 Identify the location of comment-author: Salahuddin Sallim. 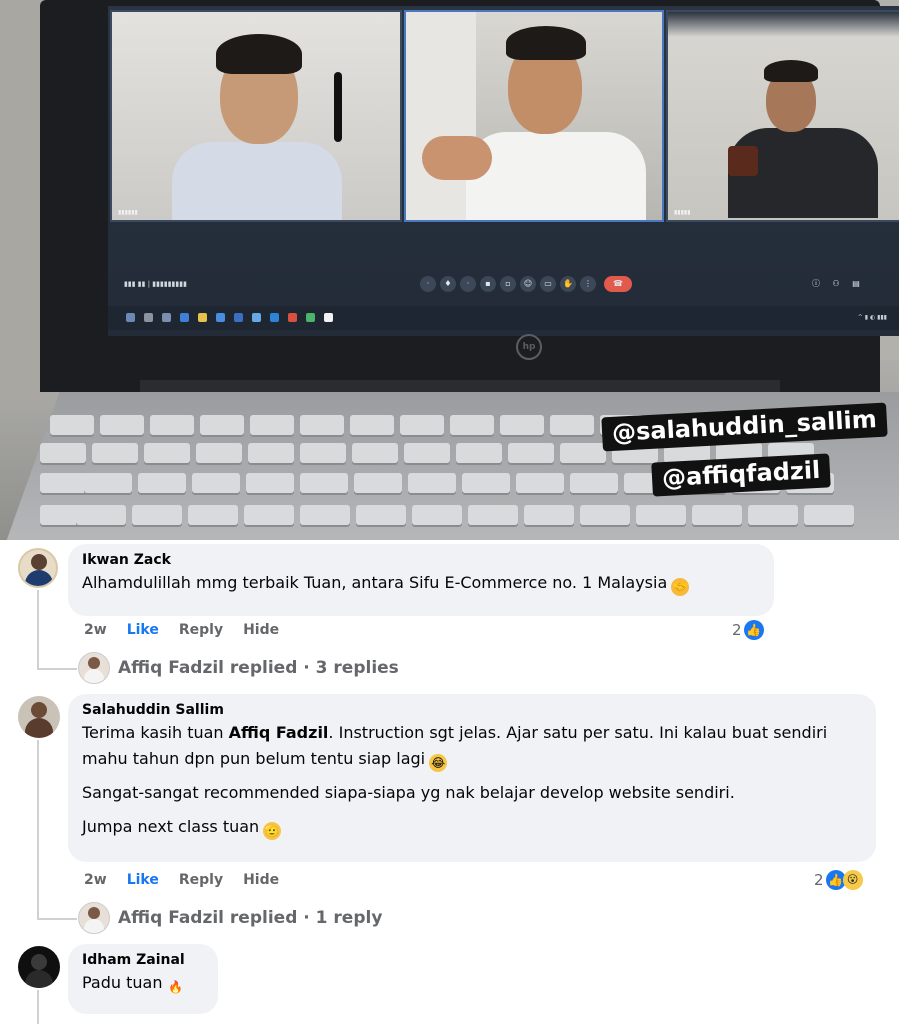
(472, 710).